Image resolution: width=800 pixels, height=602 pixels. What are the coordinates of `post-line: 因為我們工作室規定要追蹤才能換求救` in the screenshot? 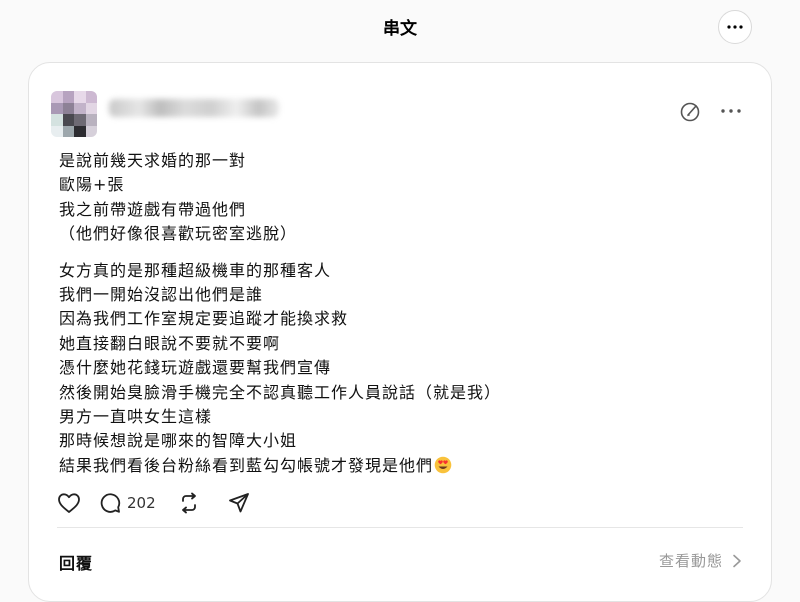 It's located at (204, 319).